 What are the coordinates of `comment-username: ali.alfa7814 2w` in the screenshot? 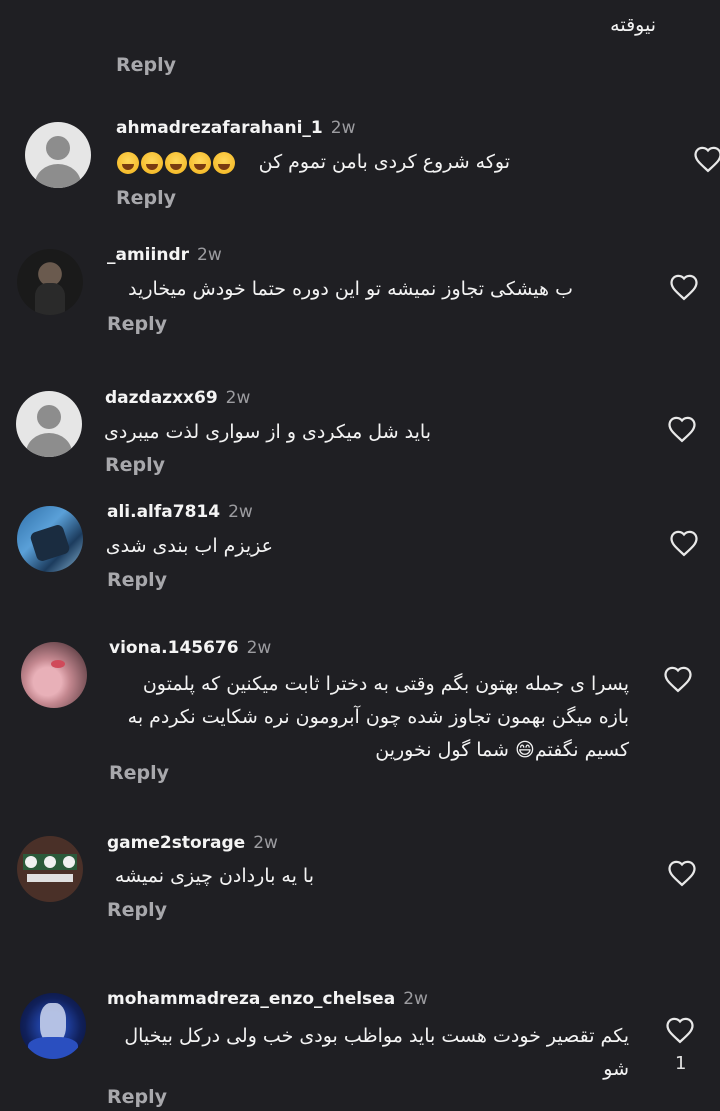 It's located at (180, 512).